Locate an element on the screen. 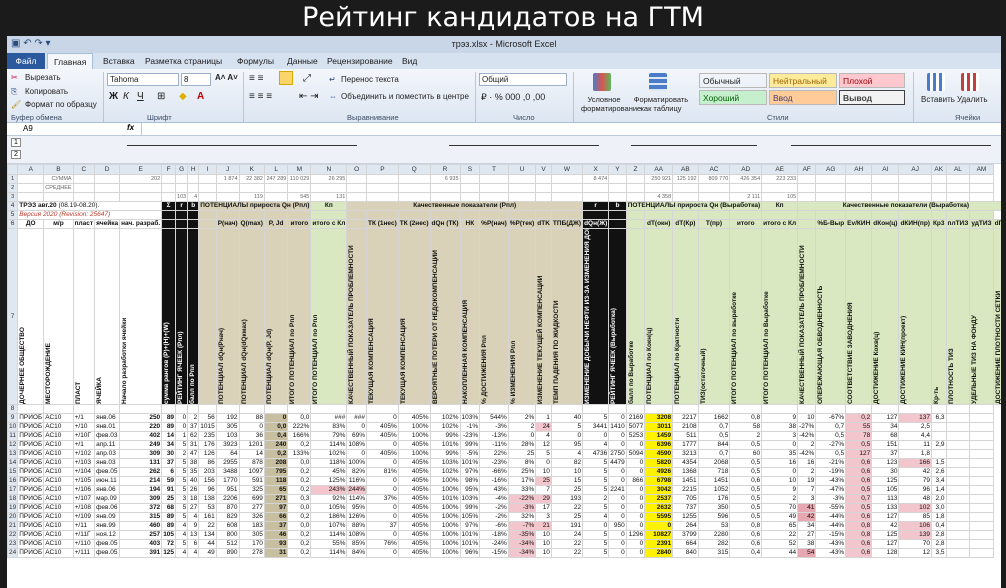 The image size is (1006, 588). subheader-cell: плТИЗ is located at coordinates (958, 224).